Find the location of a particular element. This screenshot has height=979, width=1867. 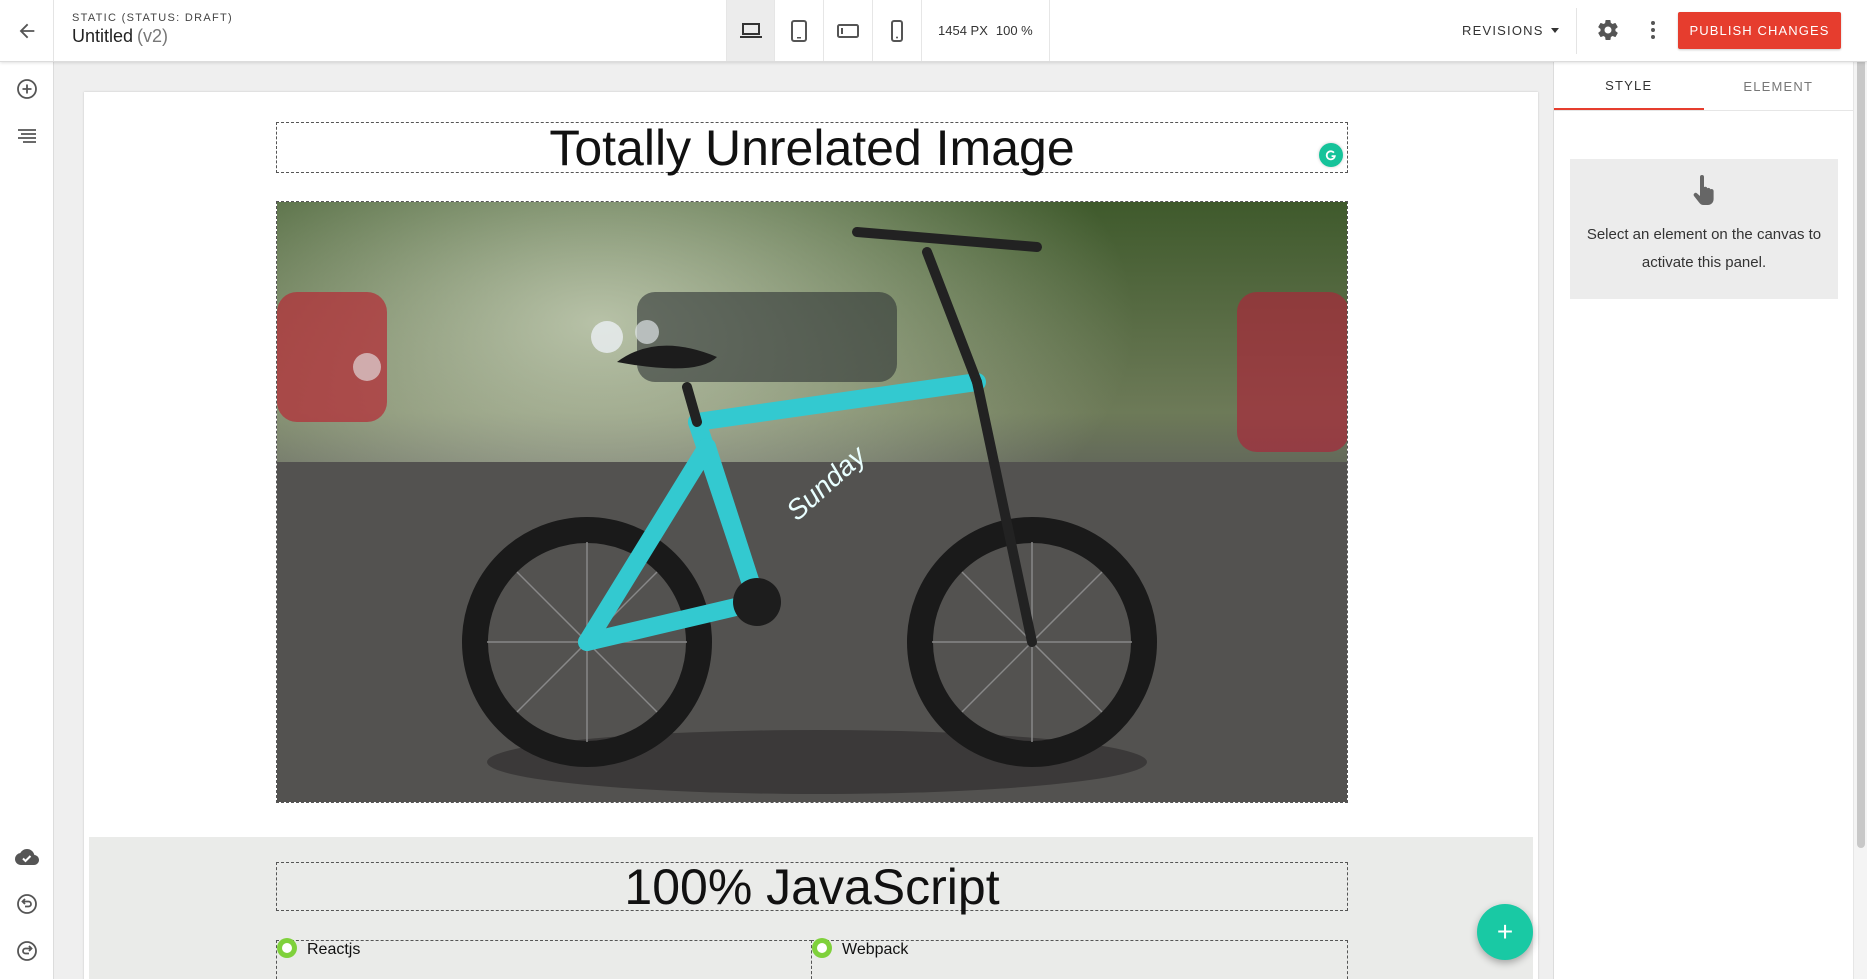

list-item: Reactjs is located at coordinates (319, 948).